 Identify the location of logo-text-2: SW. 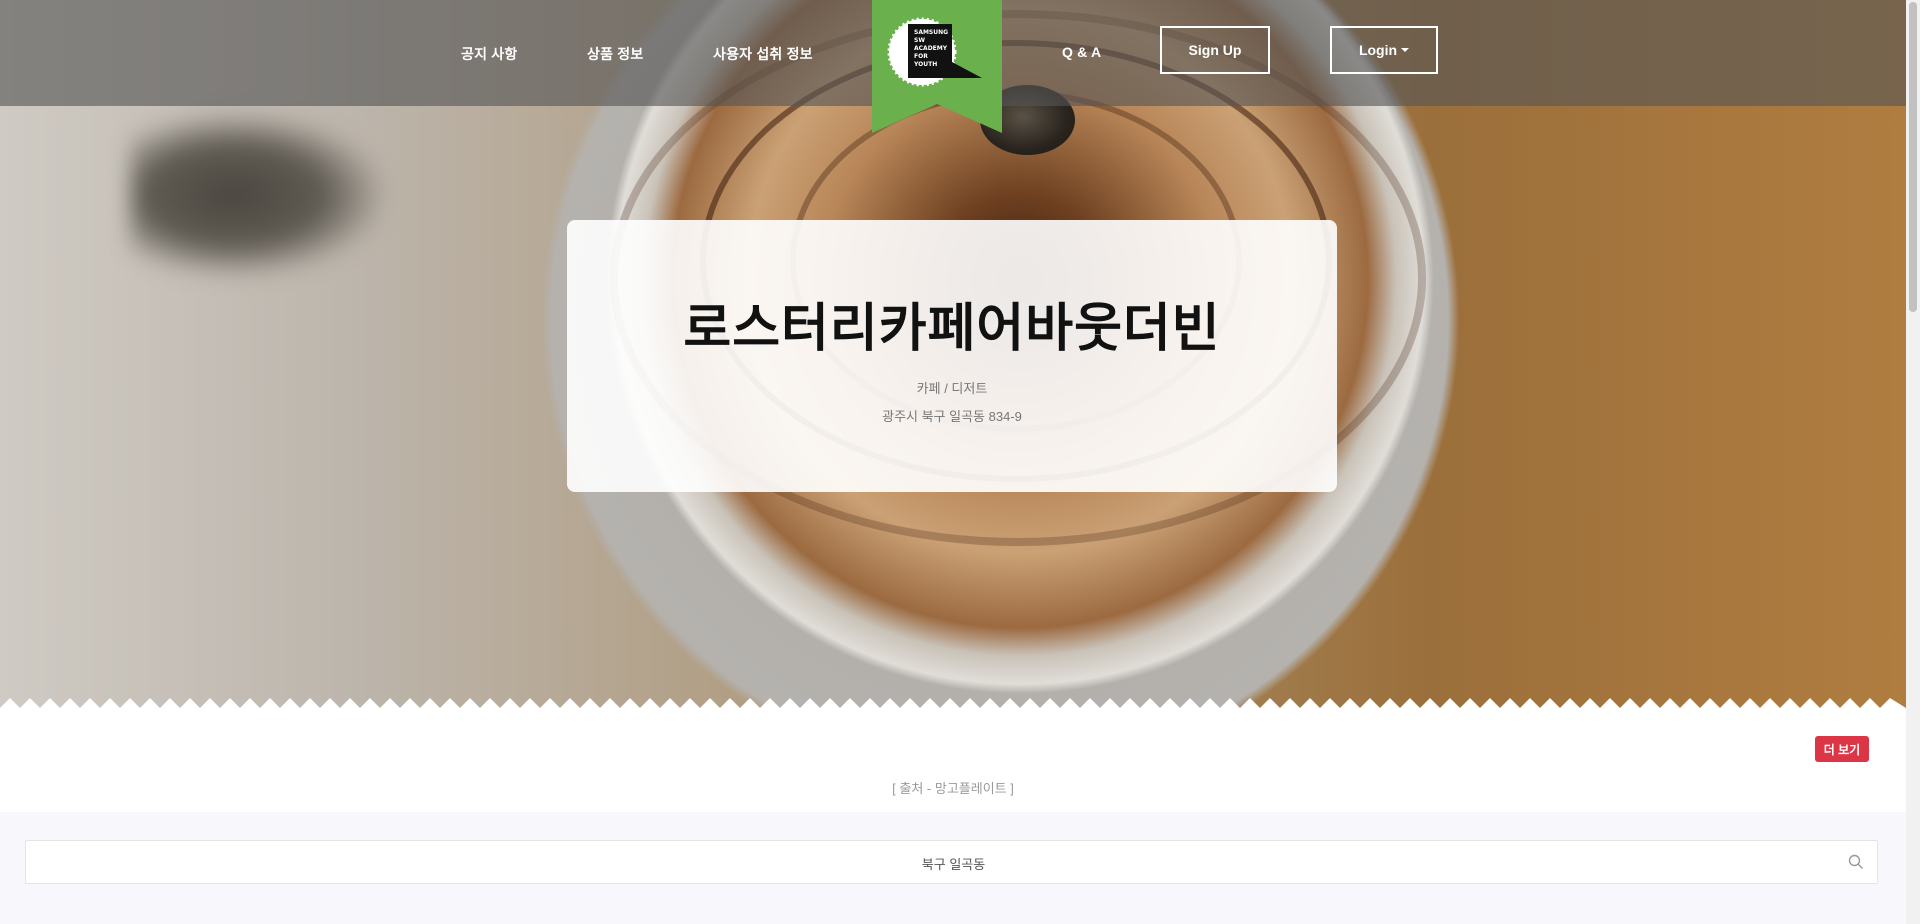
(919, 40).